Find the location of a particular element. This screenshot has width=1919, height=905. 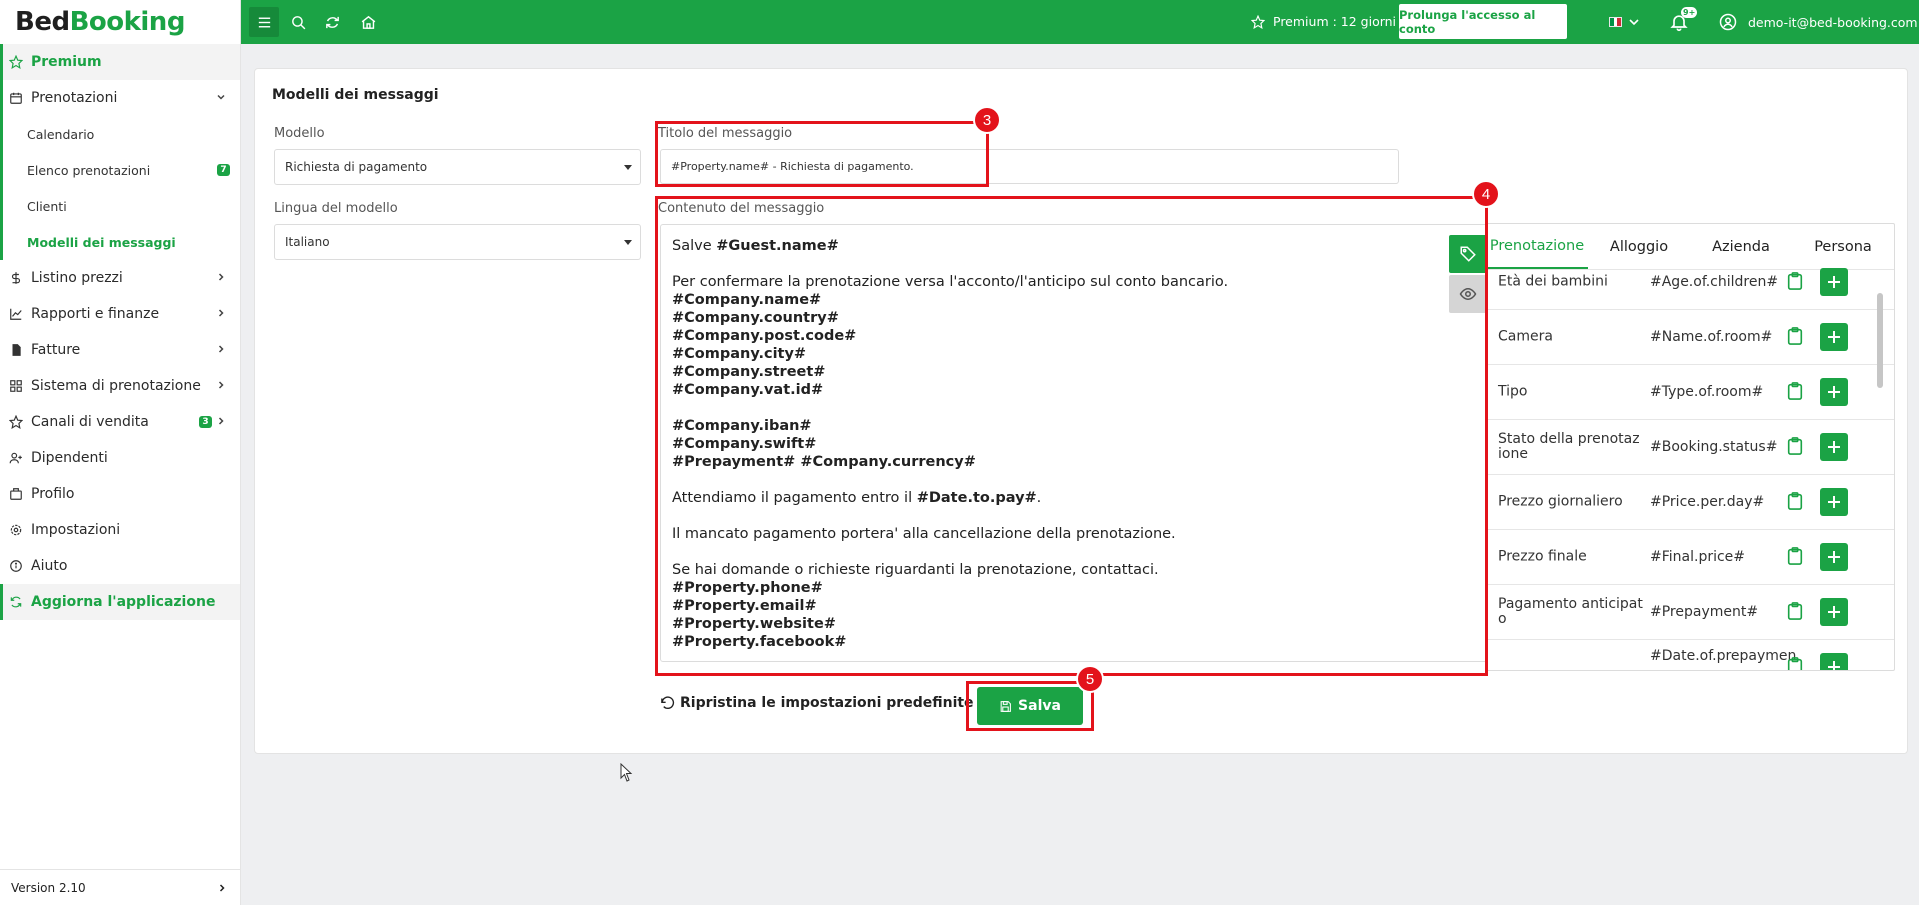

message-title-label: Titolo del messaggio is located at coordinates (725, 133).